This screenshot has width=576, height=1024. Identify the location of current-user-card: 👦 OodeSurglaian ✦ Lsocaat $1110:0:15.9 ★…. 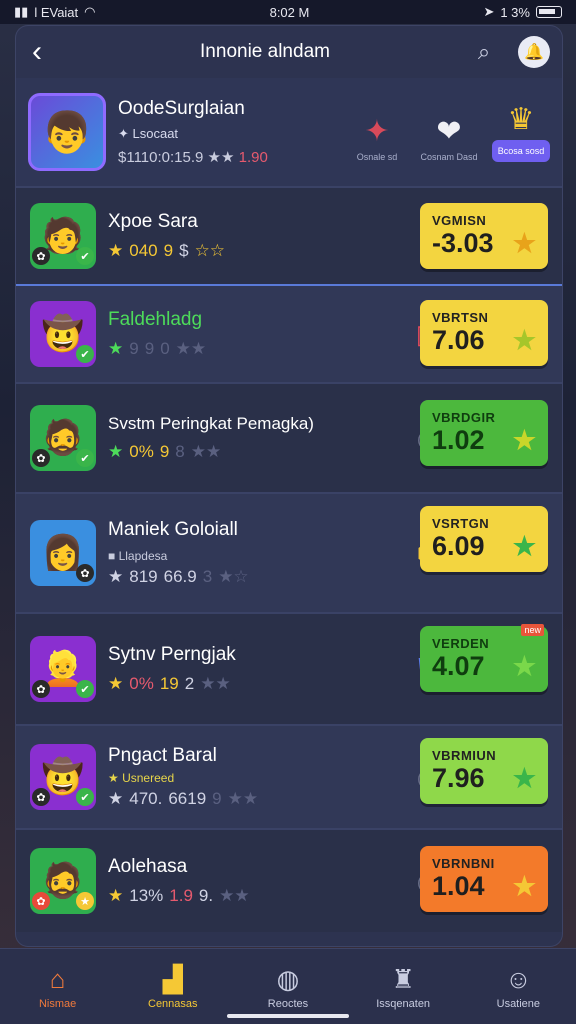
(289, 132).